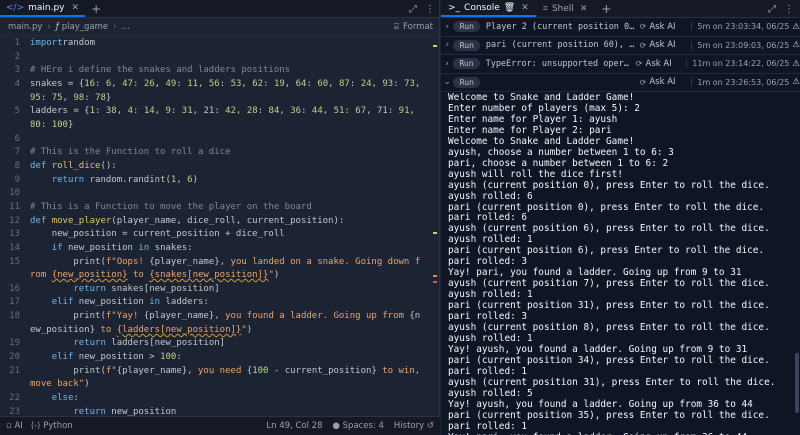 This screenshot has width=800, height=435. What do you see at coordinates (565, 8) in the screenshot?
I see `tab-shell: ⌗ Shell ✕` at bounding box center [565, 8].